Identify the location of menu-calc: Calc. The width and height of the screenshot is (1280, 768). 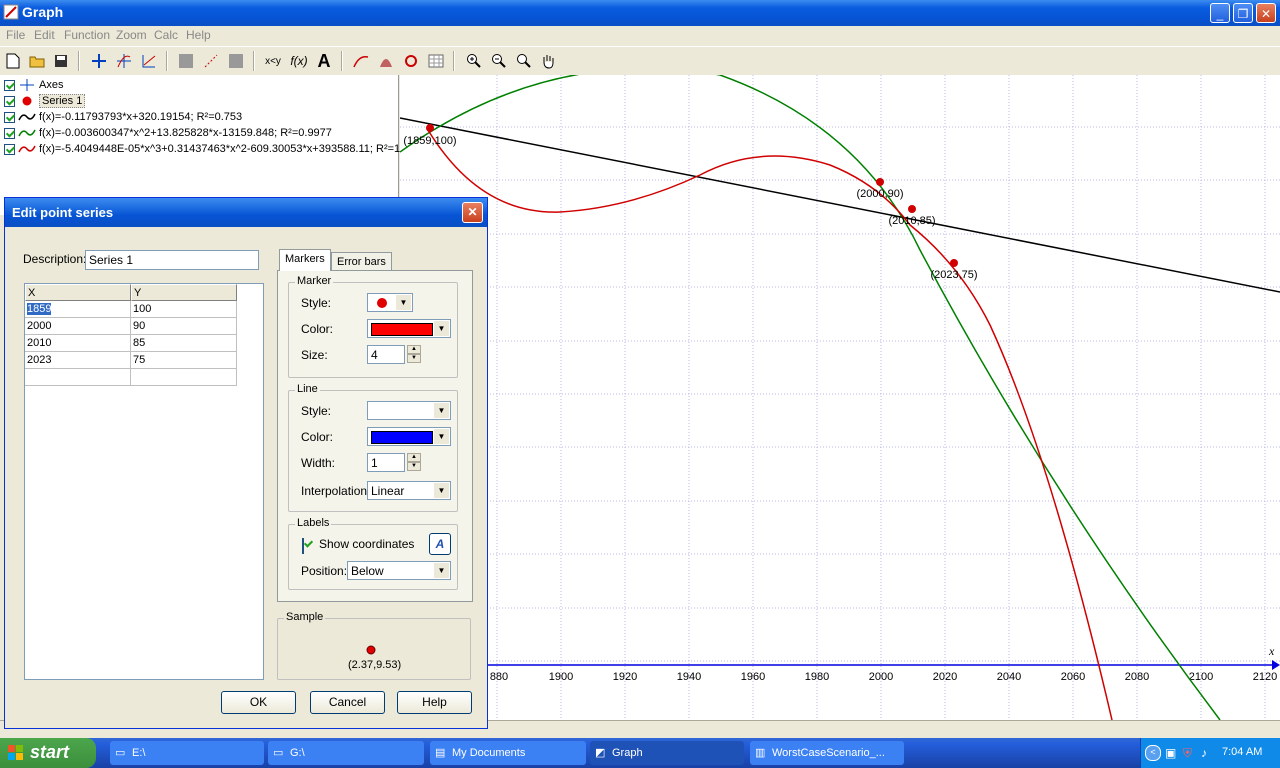
(166, 35).